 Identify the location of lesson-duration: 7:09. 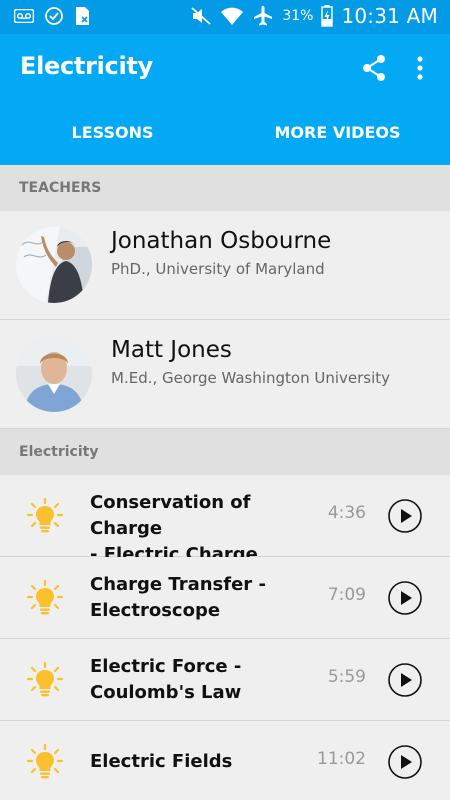
(346, 595).